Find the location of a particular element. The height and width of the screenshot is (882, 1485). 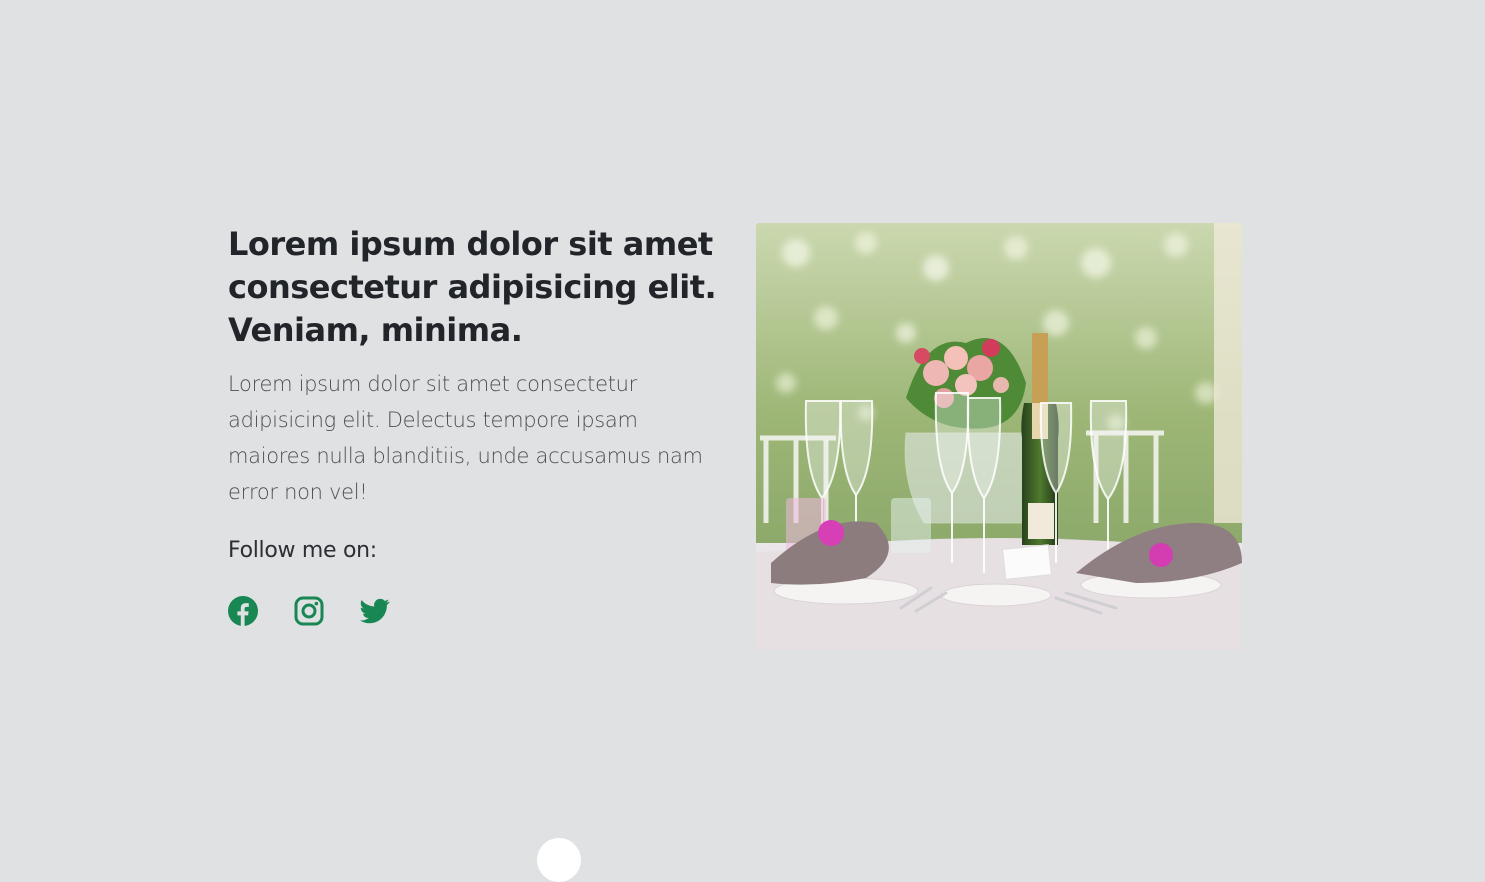

follow-label: Follow me on: is located at coordinates (302, 550).